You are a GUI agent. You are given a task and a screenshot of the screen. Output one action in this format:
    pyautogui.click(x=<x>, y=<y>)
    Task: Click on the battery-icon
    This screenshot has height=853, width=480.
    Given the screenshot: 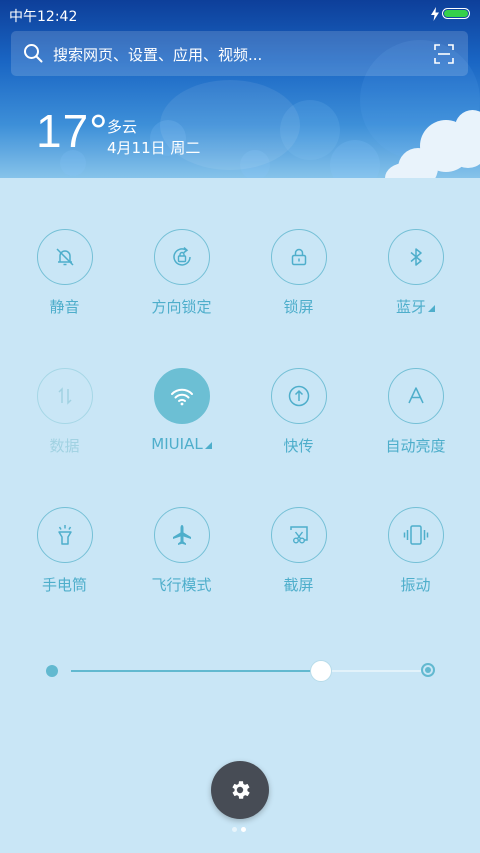 What is the action you would take?
    pyautogui.click(x=456, y=13)
    